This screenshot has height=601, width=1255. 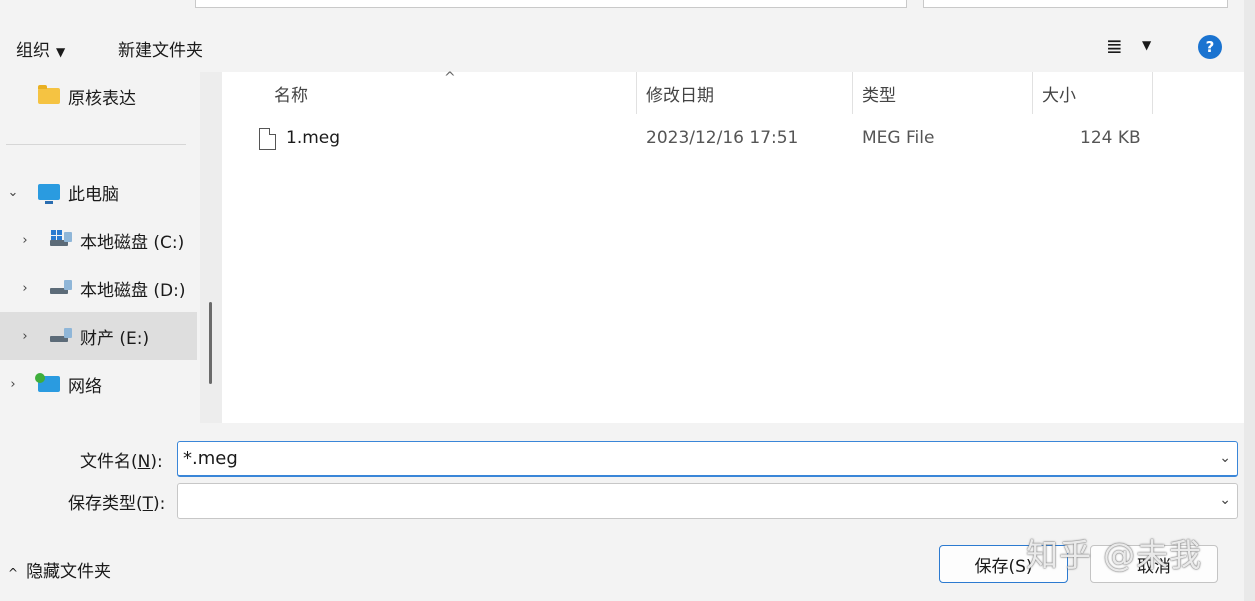 I want to click on toolbar: 组织 ▼ 新建文件夹 ≣ ▼ ?, so click(x=622, y=48).